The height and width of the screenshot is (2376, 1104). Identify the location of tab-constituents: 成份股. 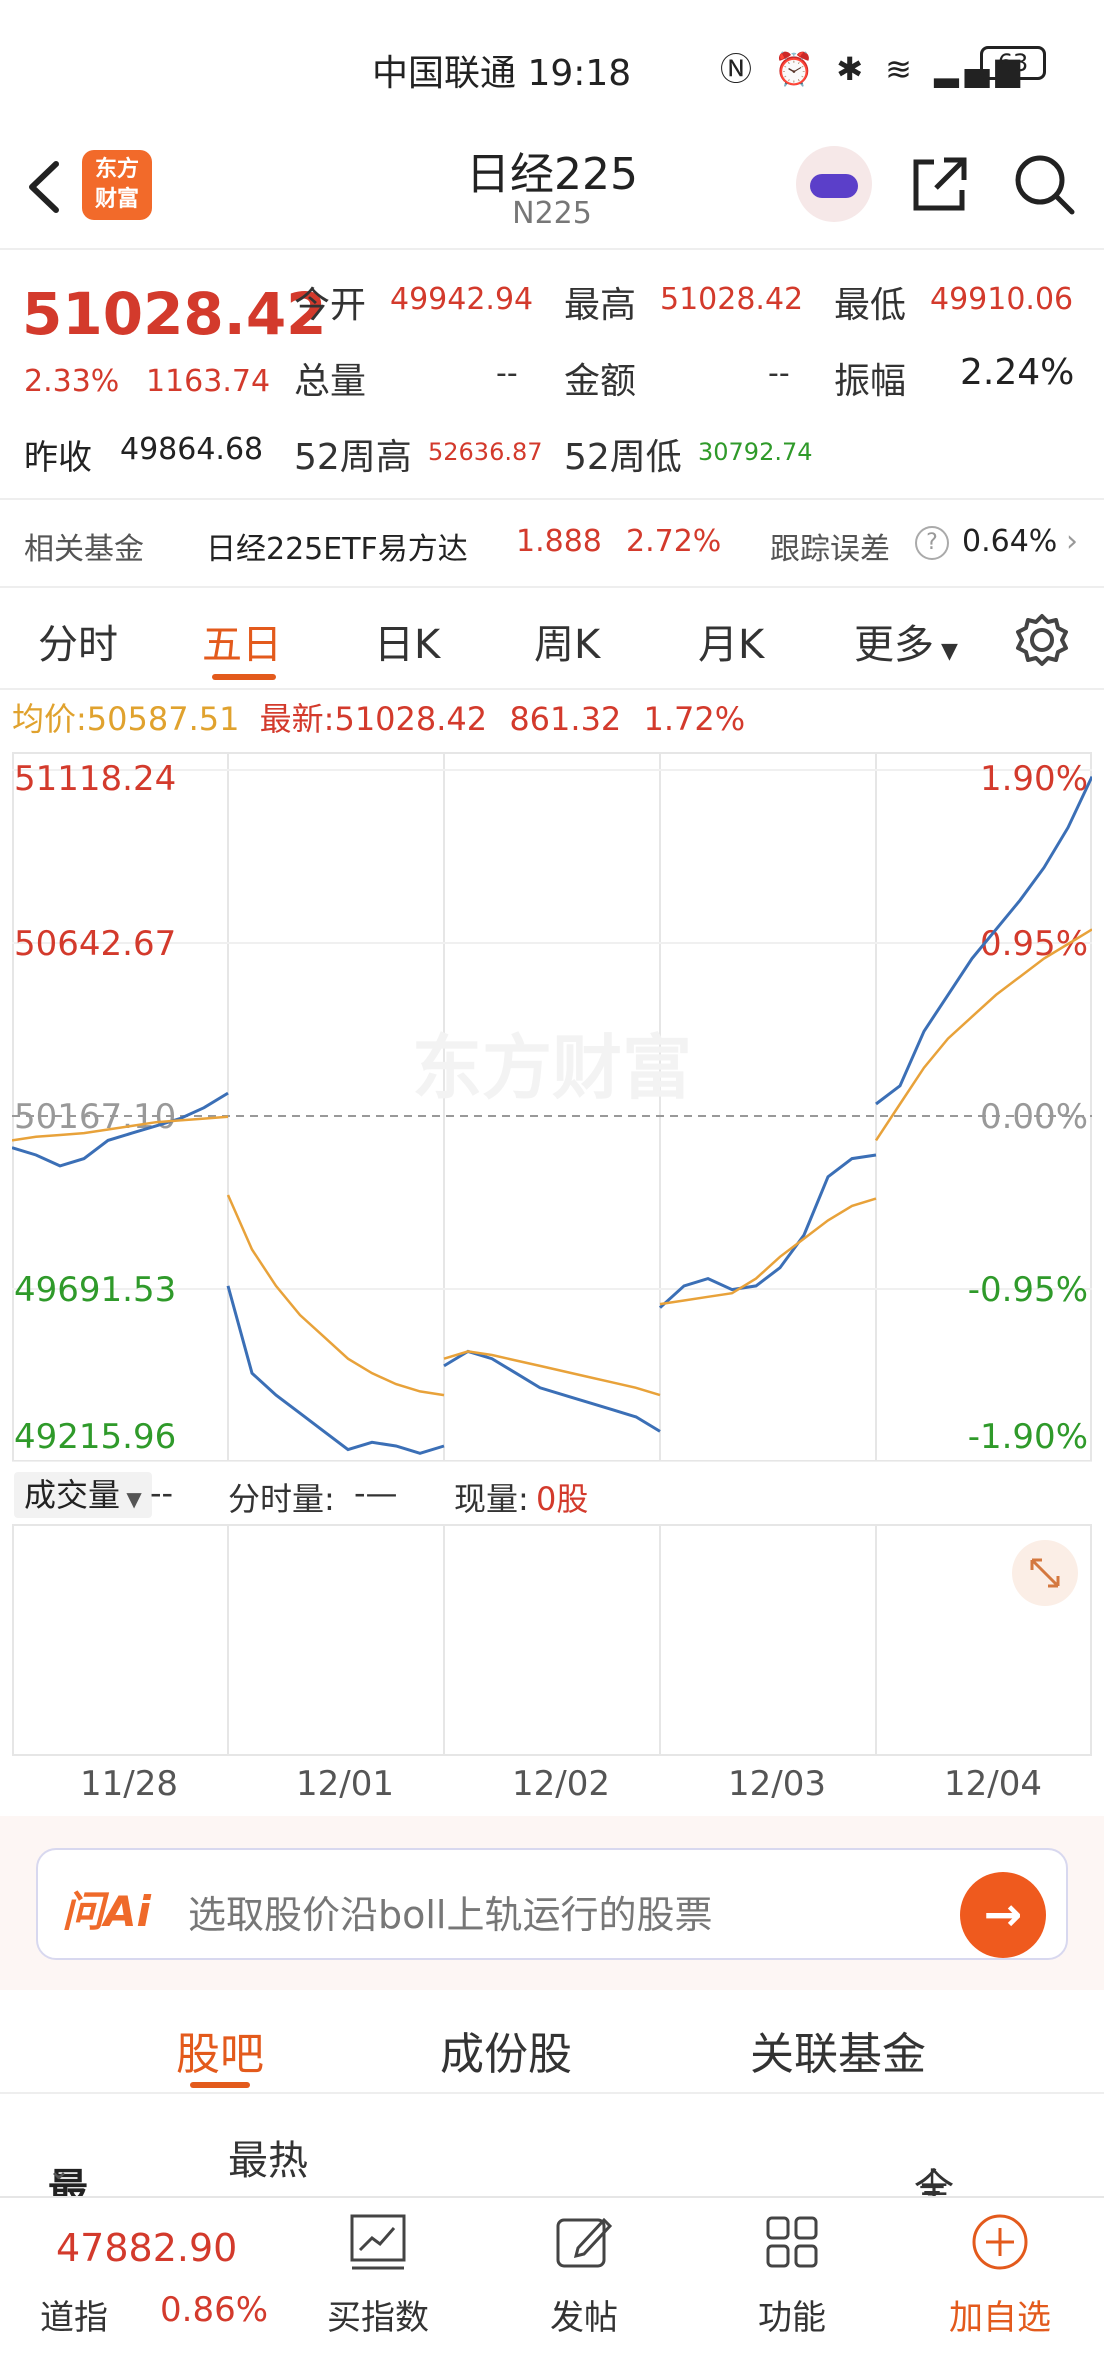
(506, 2050).